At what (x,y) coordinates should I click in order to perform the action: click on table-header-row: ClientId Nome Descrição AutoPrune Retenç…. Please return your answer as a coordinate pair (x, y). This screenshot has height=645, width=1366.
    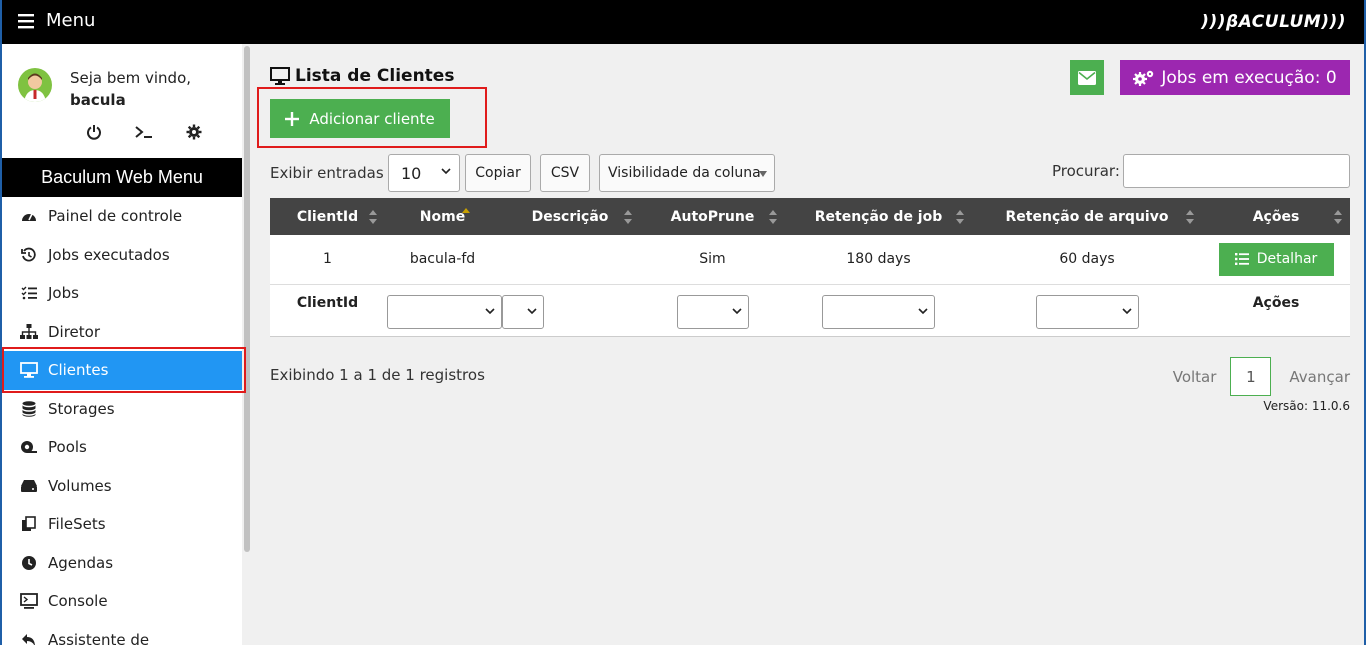
    Looking at the image, I should click on (810, 216).